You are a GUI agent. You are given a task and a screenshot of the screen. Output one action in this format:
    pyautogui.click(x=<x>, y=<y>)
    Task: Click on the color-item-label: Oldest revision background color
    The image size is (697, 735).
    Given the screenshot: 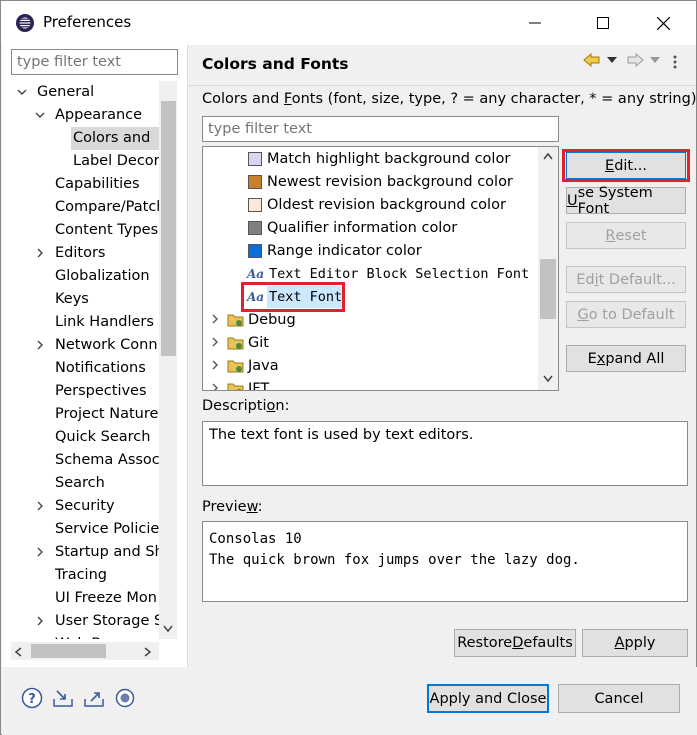 What is the action you would take?
    pyautogui.click(x=386, y=205)
    